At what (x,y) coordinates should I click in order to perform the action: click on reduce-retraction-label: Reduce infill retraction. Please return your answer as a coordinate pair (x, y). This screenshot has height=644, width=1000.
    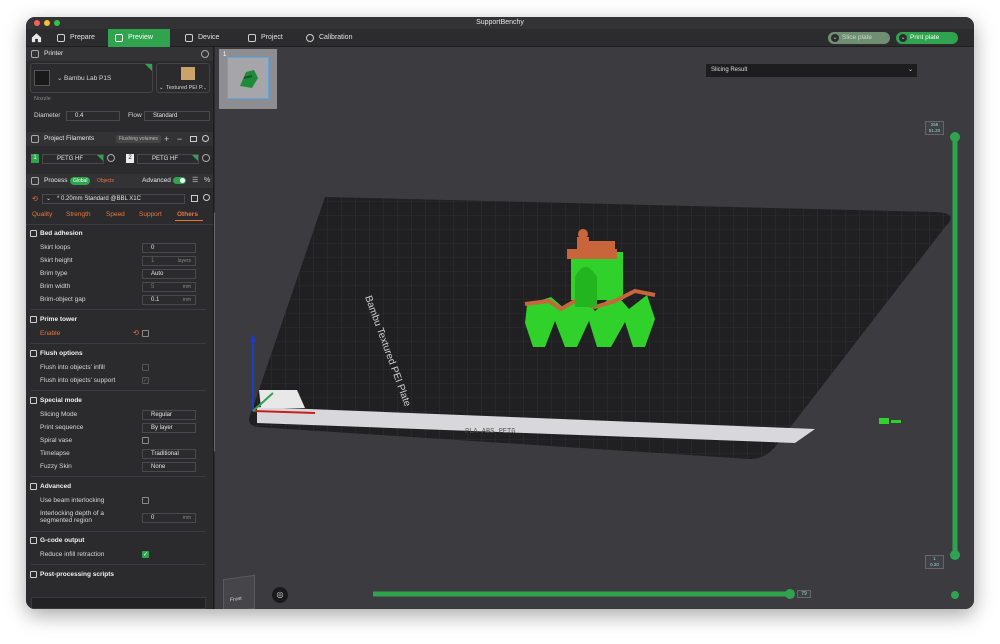
    Looking at the image, I should click on (72, 554).